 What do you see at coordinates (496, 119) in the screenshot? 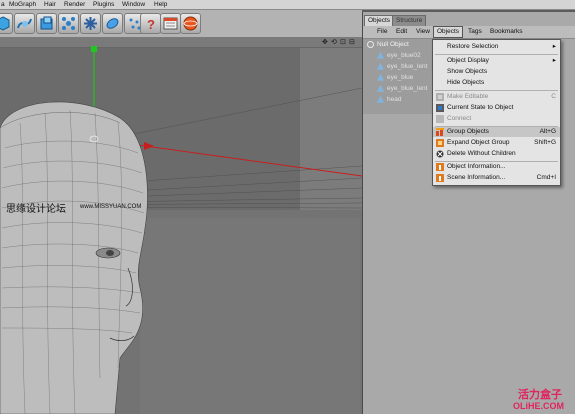
I see `menu-item-connect: Connect` at bounding box center [496, 119].